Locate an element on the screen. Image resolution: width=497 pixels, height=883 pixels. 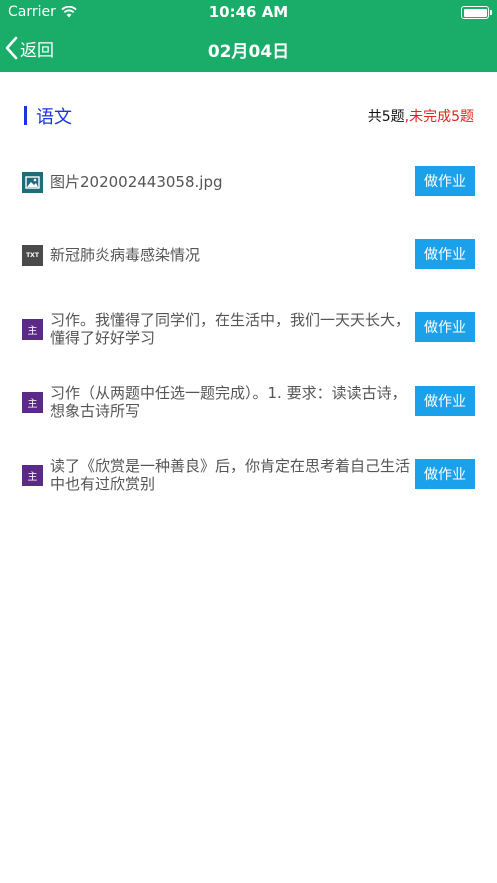
subject-header: 语文 共5题,未完成5题 is located at coordinates (250, 115).